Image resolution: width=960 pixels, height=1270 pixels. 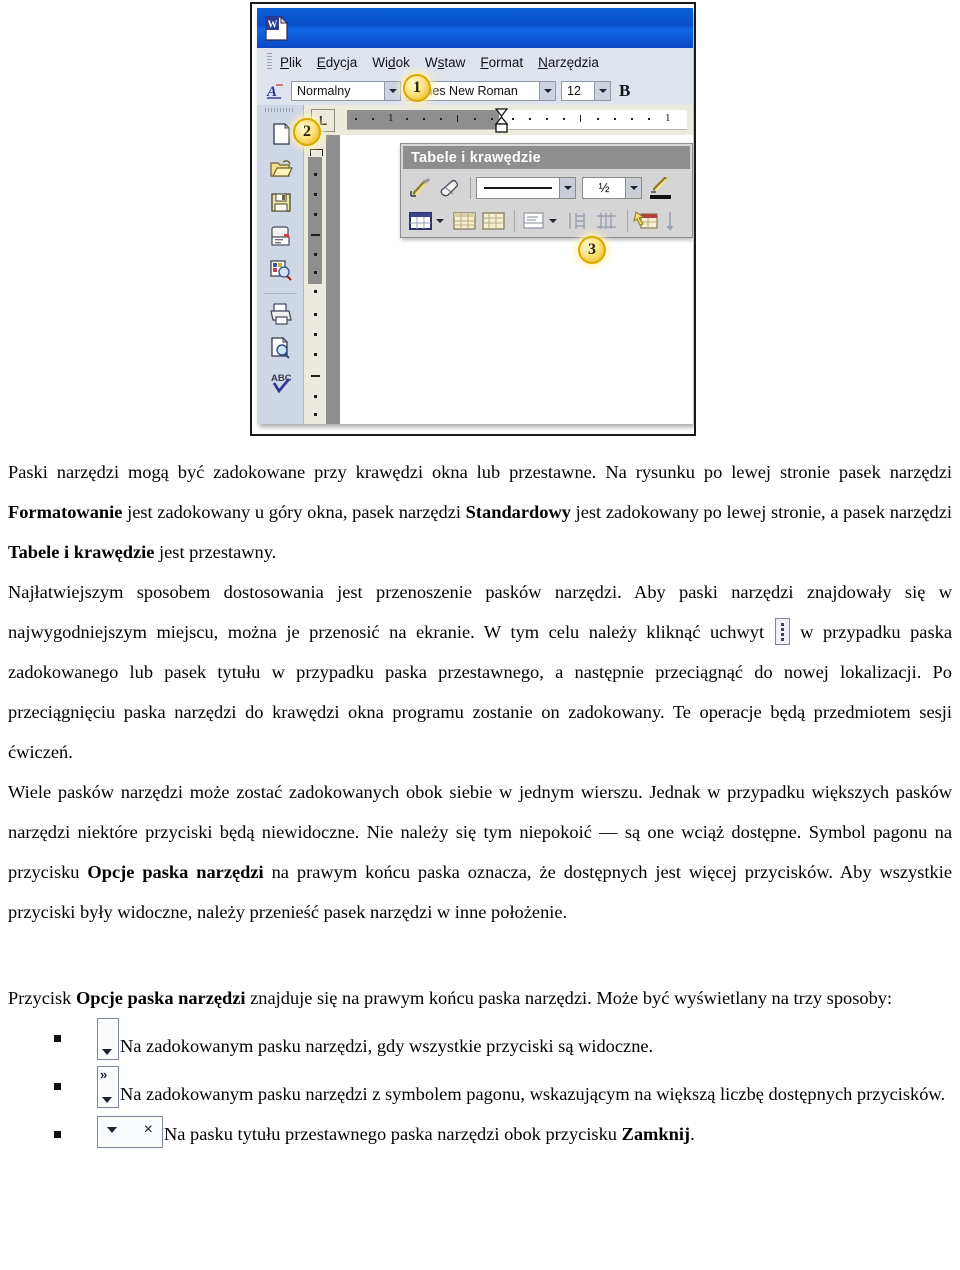 What do you see at coordinates (675, 221) in the screenshot?
I see `sort-icon` at bounding box center [675, 221].